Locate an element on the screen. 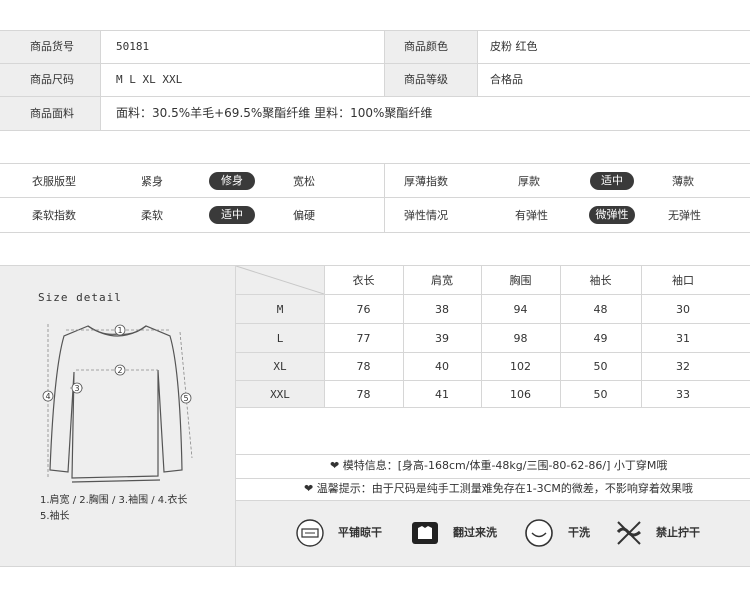 The image size is (750, 591). product-size-label: 商品尺码 is located at coordinates (52, 79).